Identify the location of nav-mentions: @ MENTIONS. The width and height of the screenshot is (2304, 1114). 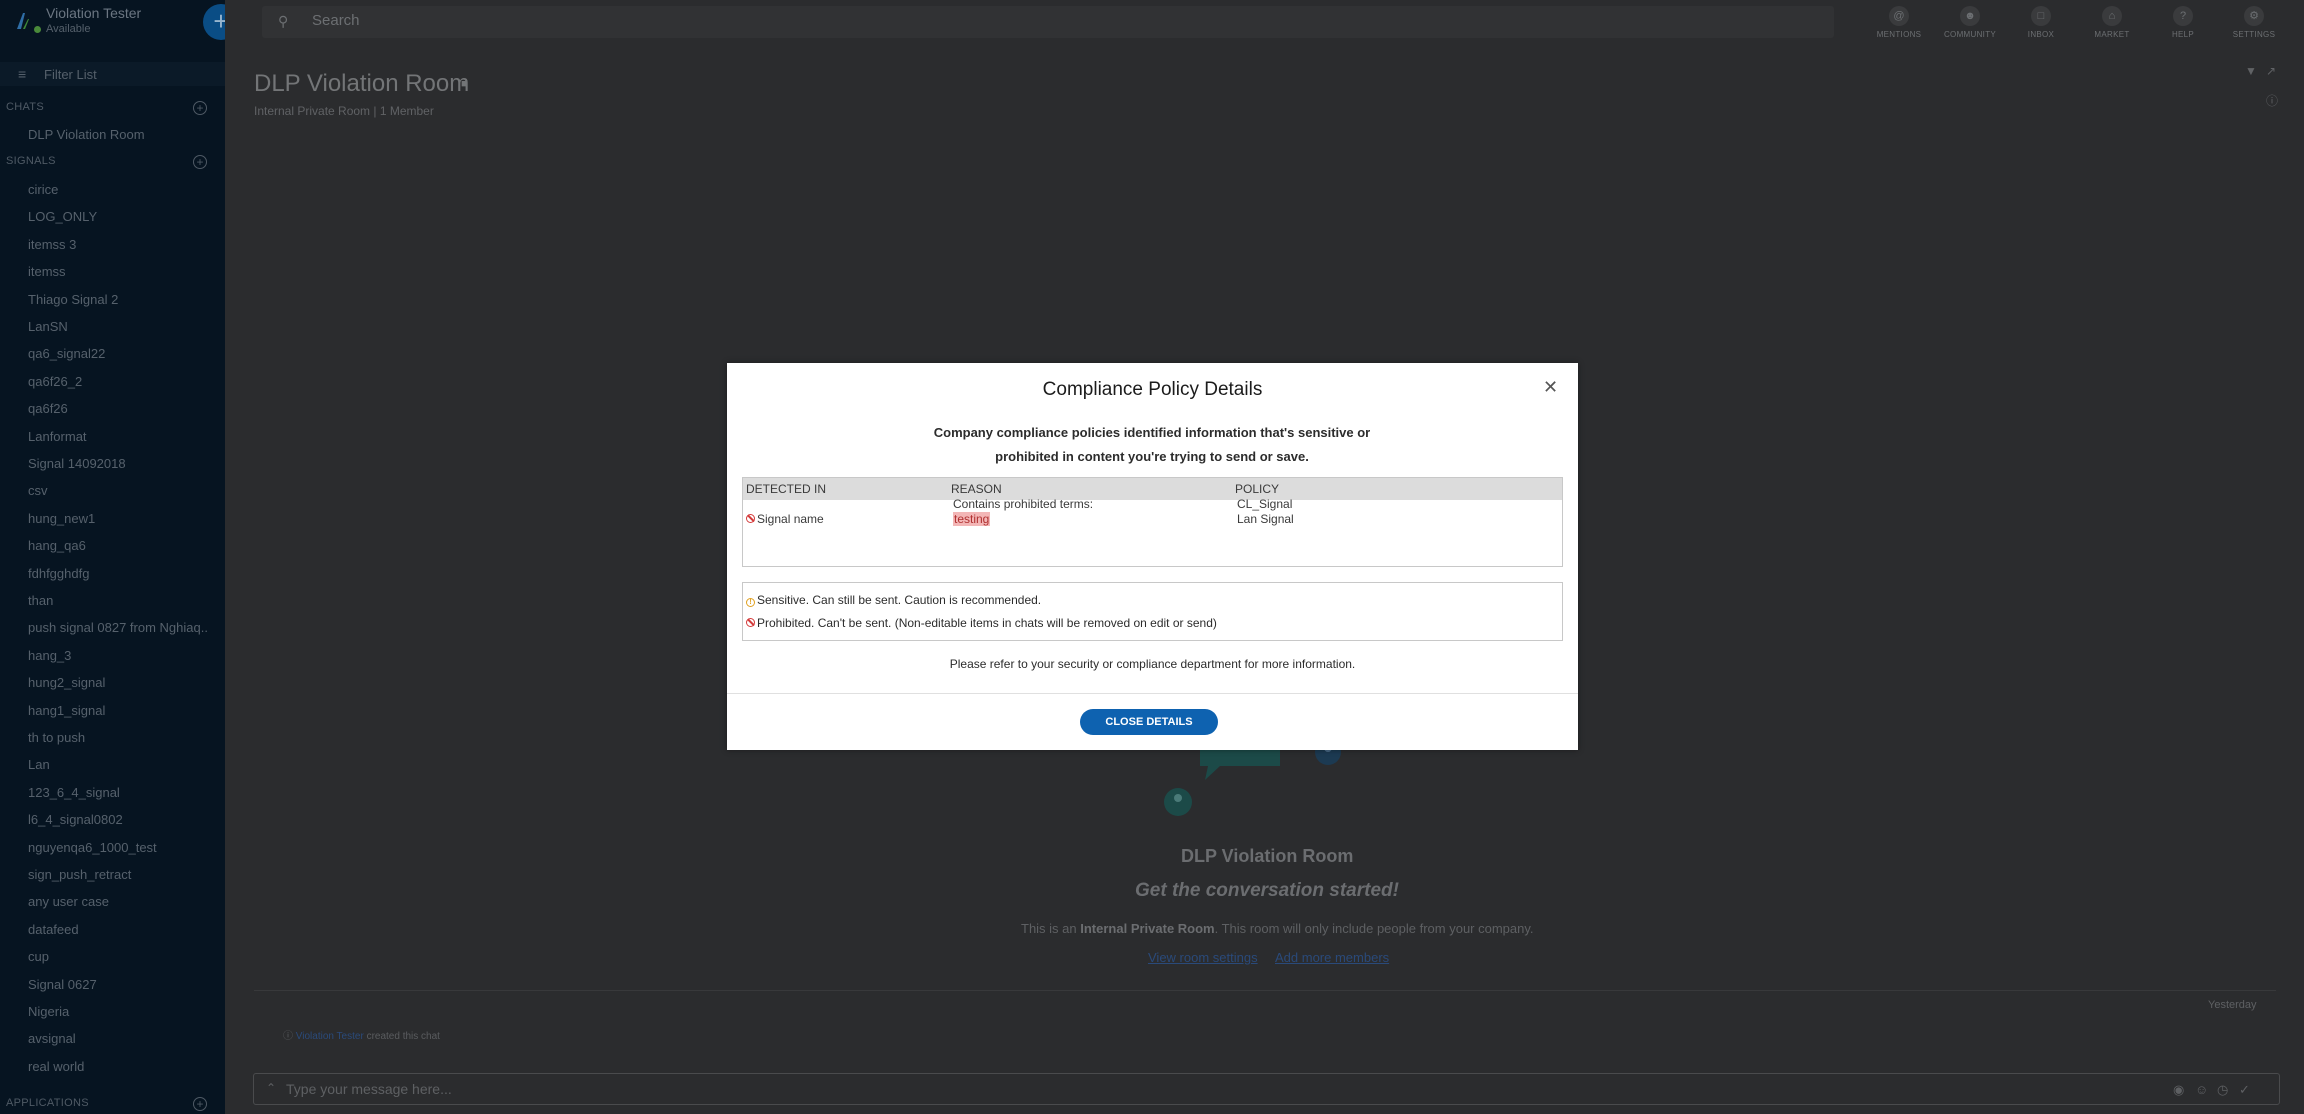
(1899, 22).